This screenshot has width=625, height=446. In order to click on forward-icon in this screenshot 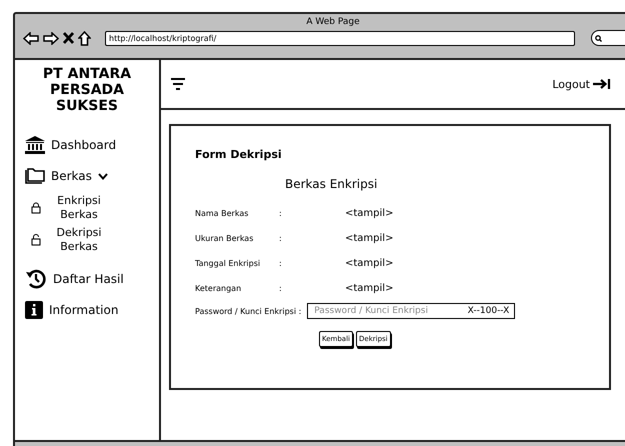, I will do `click(51, 38)`.